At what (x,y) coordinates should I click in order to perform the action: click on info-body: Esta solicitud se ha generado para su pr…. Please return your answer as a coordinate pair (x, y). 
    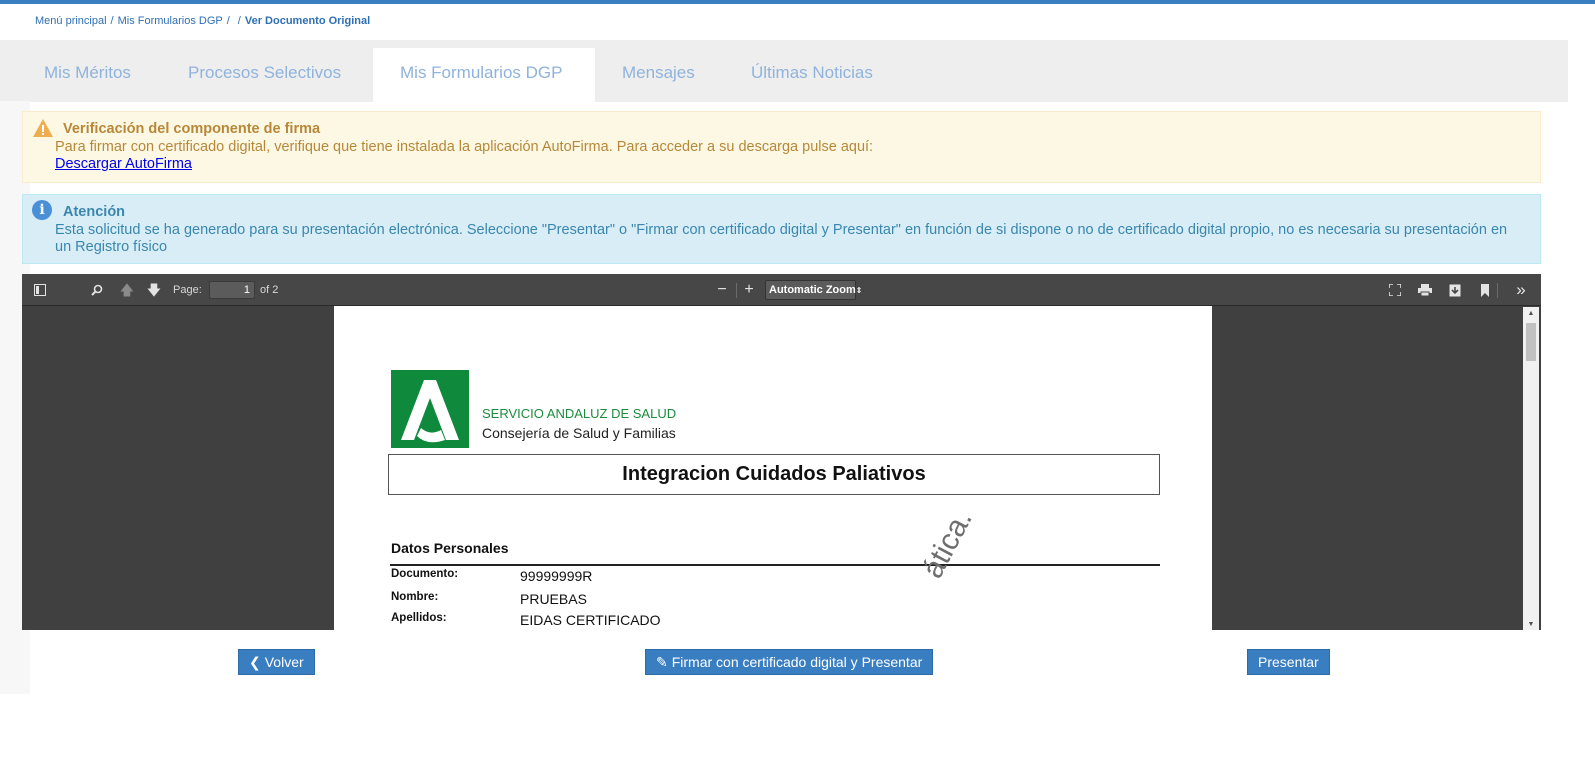
    Looking at the image, I should click on (781, 238).